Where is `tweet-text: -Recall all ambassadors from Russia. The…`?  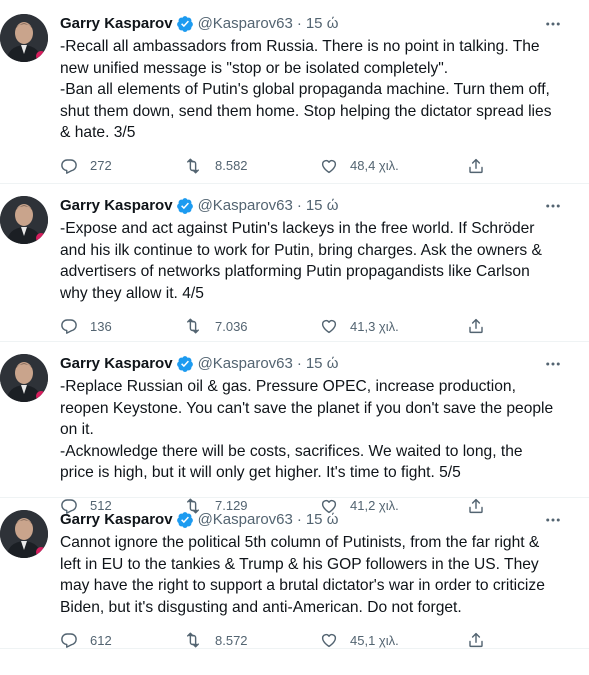
tweet-text: -Recall all ambassadors from Russia. The… is located at coordinates (306, 89).